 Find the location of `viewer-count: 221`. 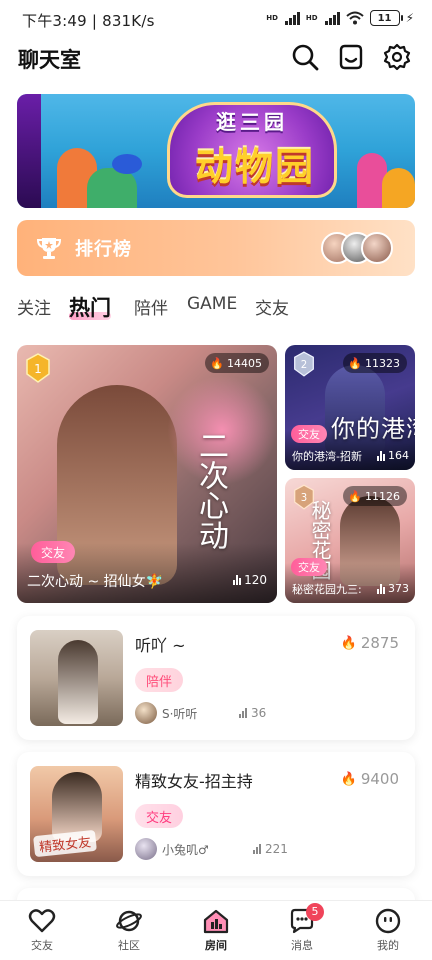

viewer-count: 221 is located at coordinates (270, 849).